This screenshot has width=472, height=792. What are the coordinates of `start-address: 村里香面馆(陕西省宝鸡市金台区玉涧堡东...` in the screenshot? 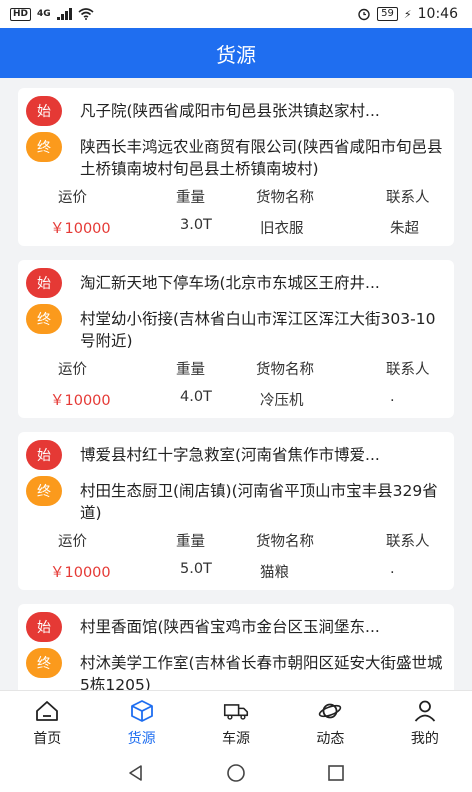 It's located at (230, 627).